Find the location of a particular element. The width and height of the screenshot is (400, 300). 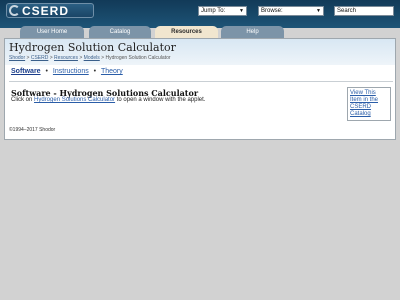

browse-label: Browse: is located at coordinates (272, 11).